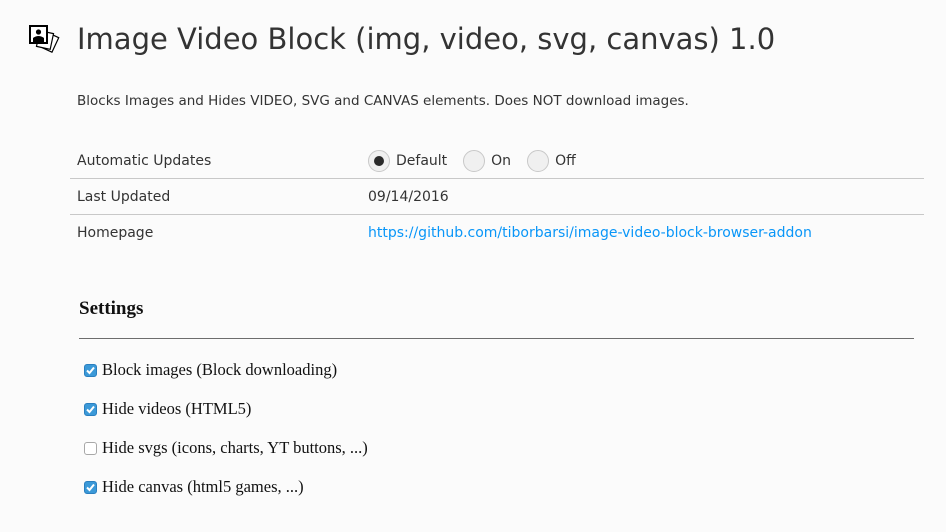 This screenshot has width=946, height=532. Describe the element at coordinates (565, 161) in the screenshot. I see `radio-off-label: Off` at that location.